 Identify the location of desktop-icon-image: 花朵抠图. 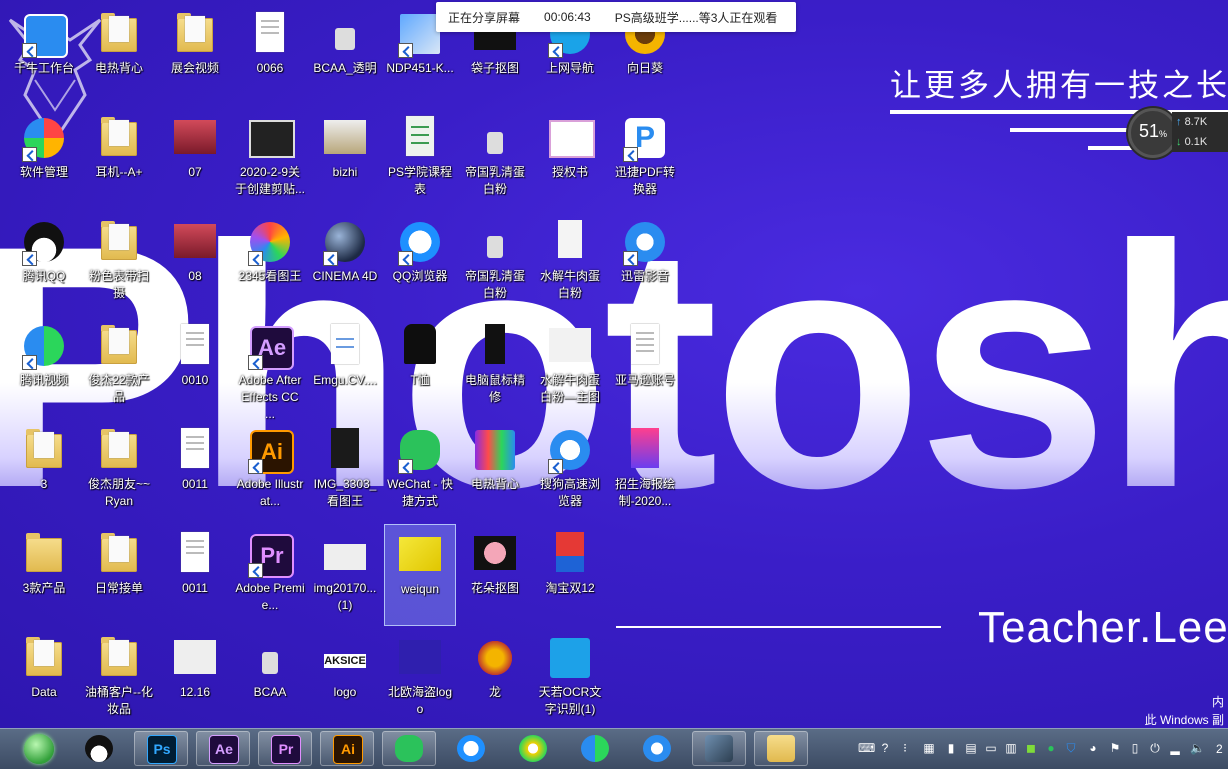
(495, 574).